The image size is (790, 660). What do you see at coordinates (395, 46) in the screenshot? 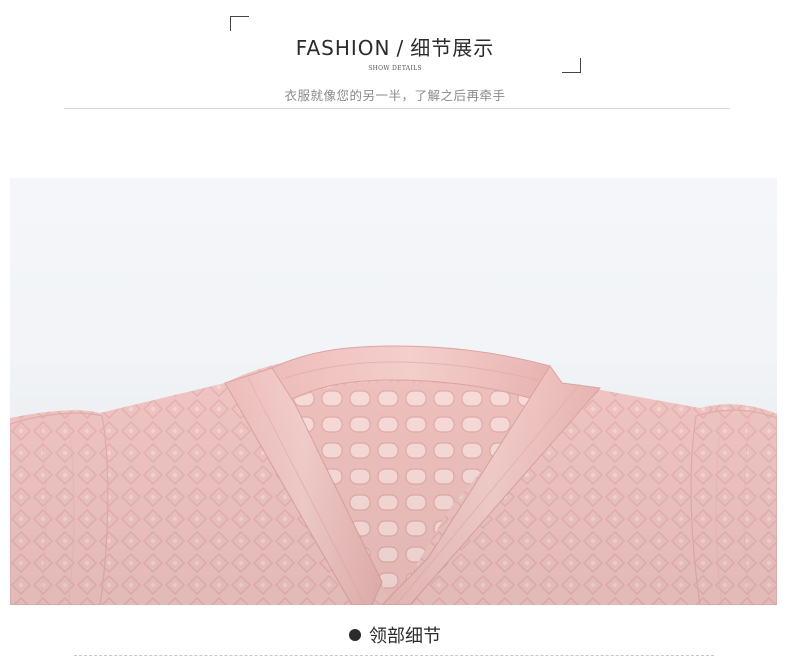
I see `section-title: FASHION / 细节展示` at bounding box center [395, 46].